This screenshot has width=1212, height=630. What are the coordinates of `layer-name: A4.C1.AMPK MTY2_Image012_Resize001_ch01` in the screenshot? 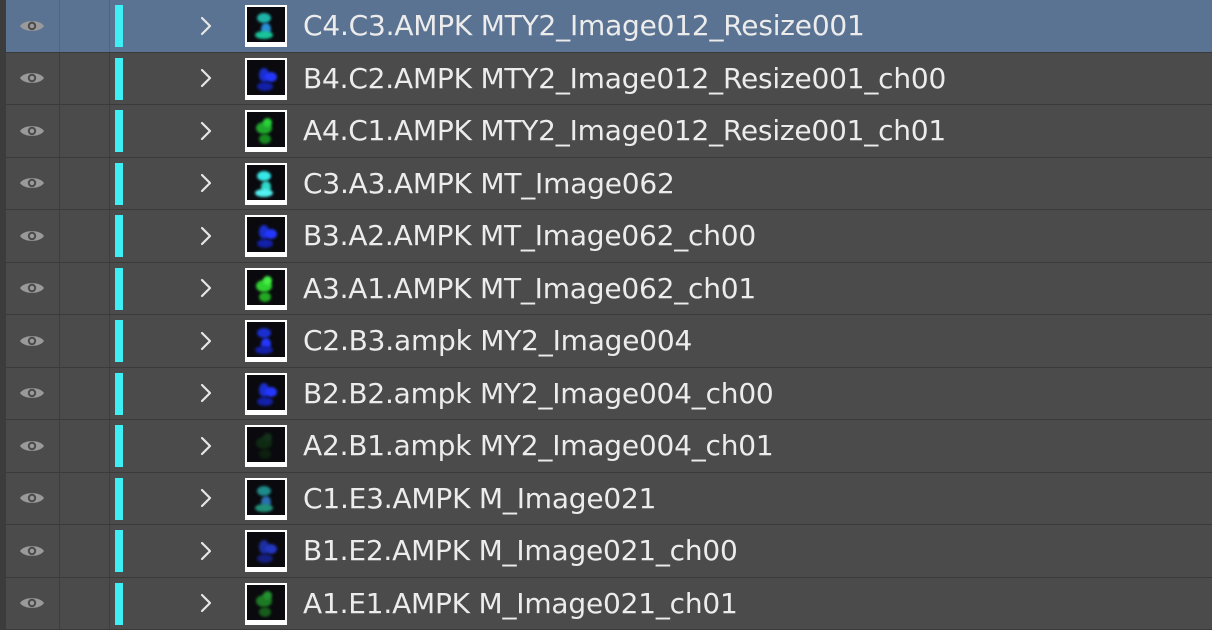 It's located at (624, 131).